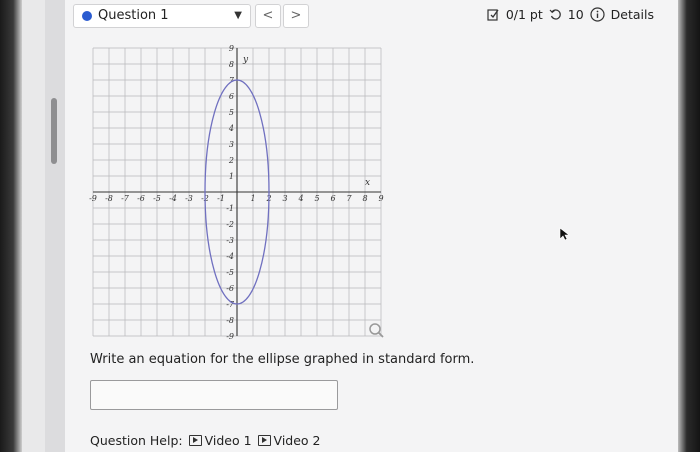 The height and width of the screenshot is (452, 700). I want to click on x-tick-label: -3, so click(189, 198).